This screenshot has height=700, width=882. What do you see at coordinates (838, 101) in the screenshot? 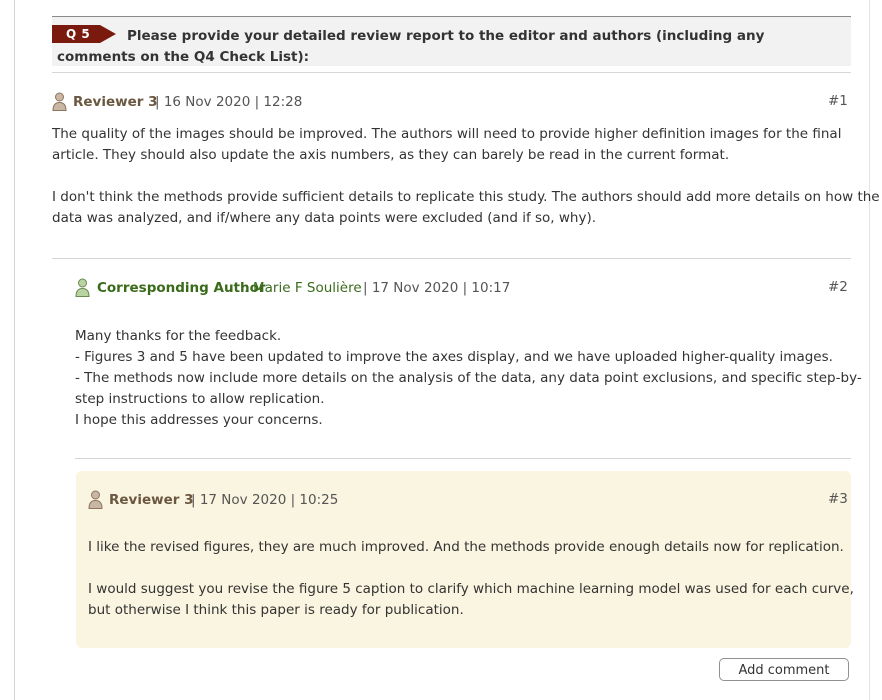
I see `comment-number: #1` at bounding box center [838, 101].